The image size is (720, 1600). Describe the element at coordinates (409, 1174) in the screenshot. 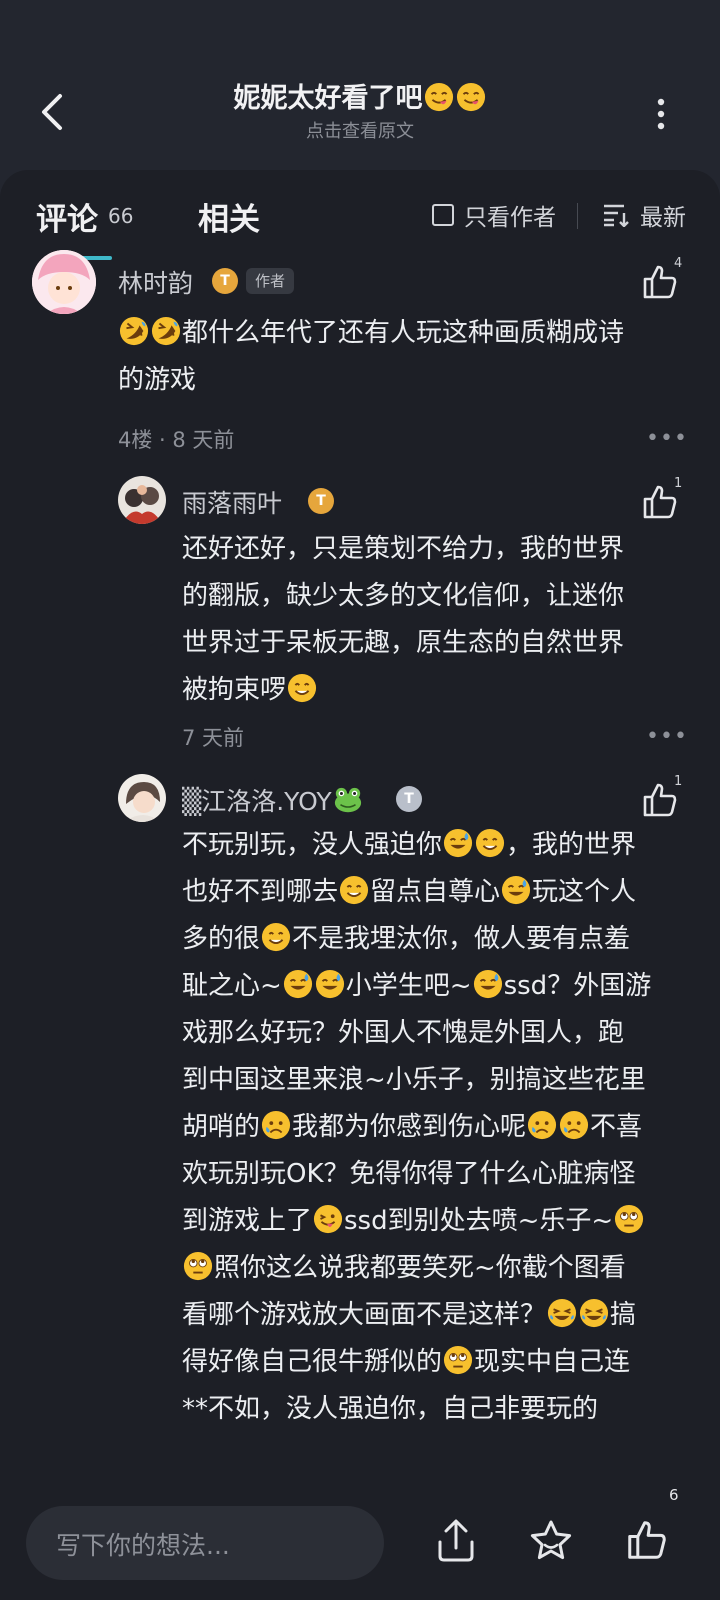

I see `reply-line: 欢玩别玩OK？免得你得了什么心脏病怪` at that location.